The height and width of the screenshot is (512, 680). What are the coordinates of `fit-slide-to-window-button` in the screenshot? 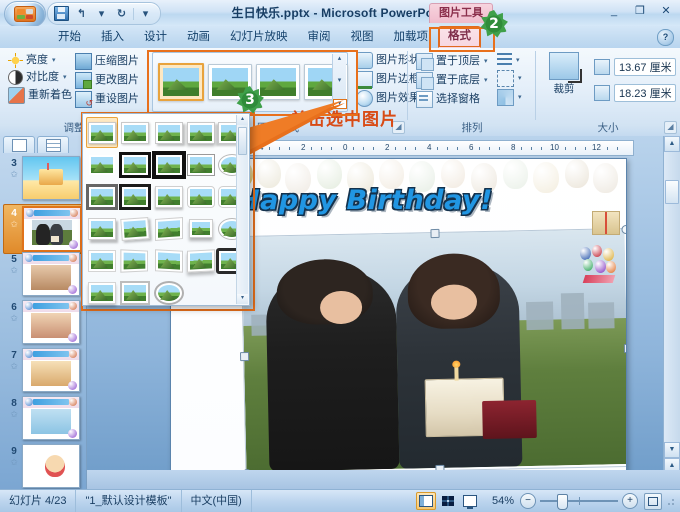 It's located at (653, 501).